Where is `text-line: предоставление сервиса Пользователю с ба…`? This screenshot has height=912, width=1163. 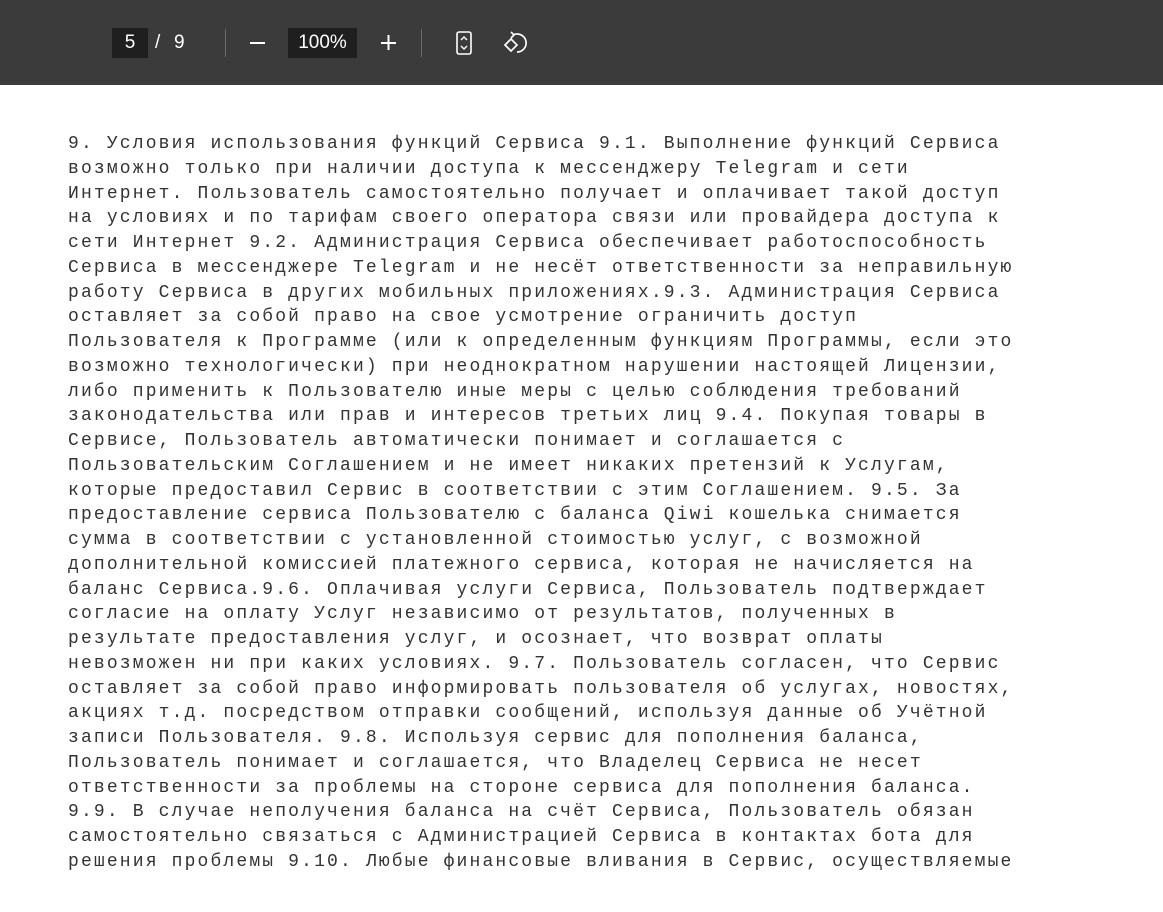 text-line: предоставление сервиса Пользователю с ба… is located at coordinates (515, 515).